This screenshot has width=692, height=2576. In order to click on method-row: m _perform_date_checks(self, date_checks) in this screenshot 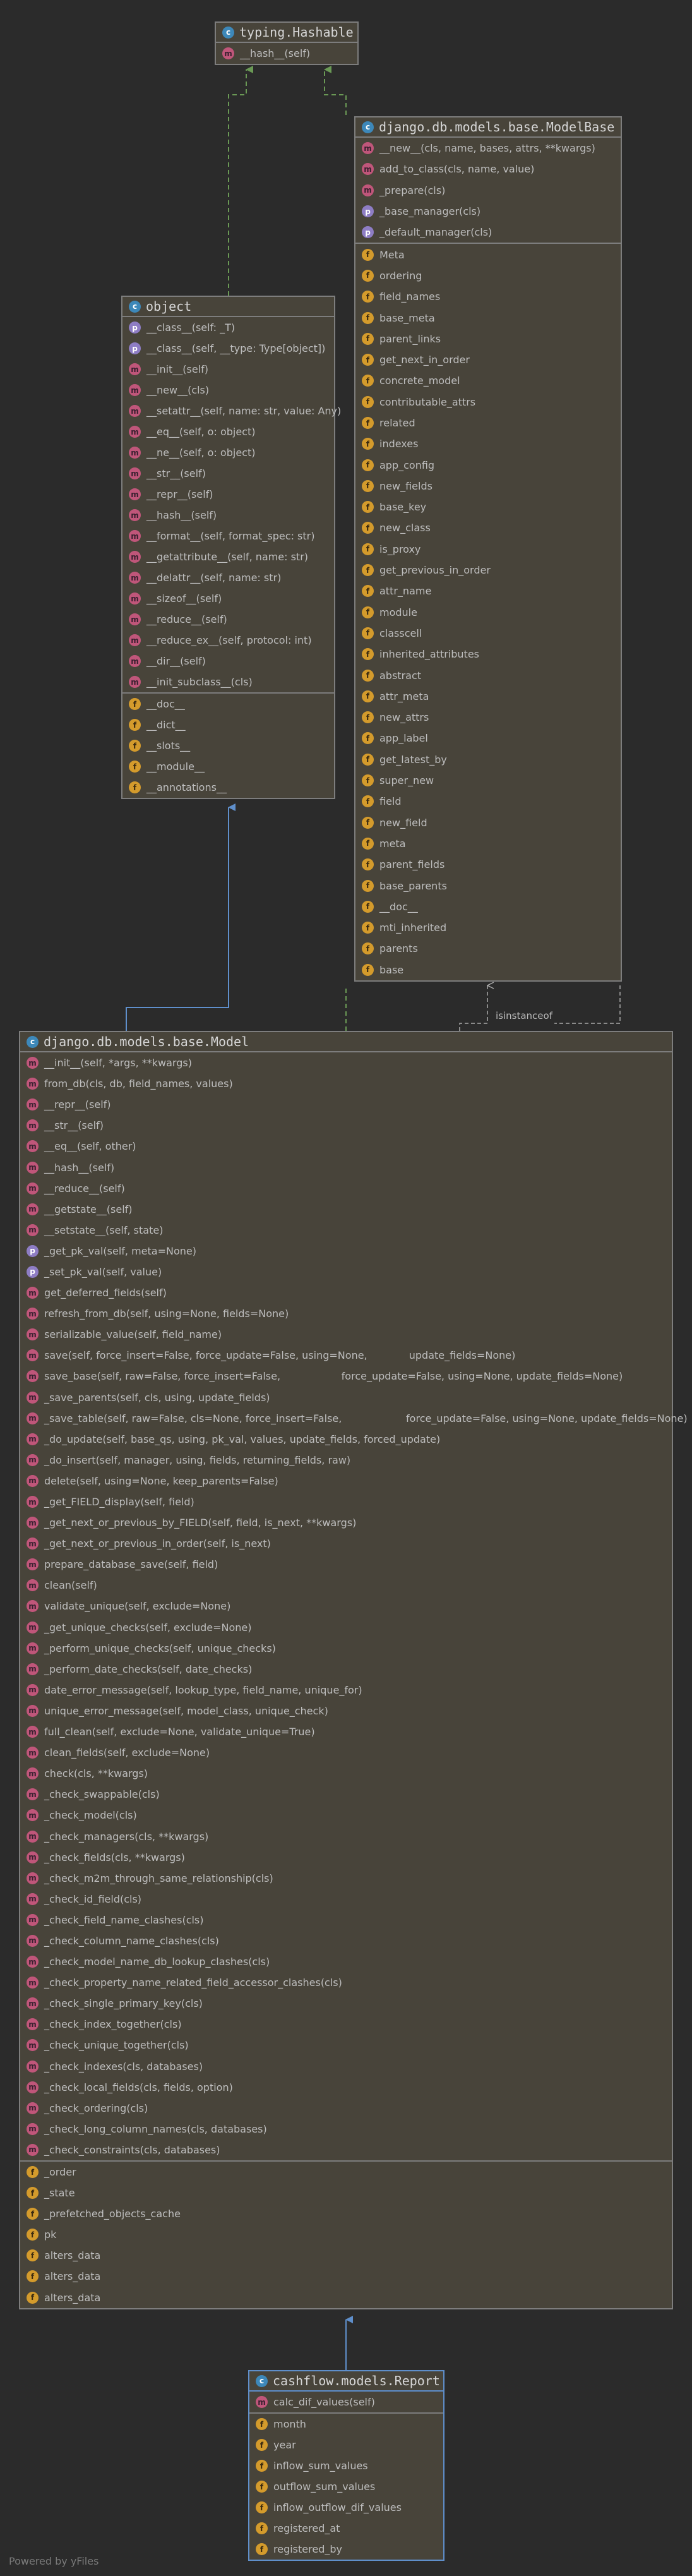, I will do `click(346, 1669)`.